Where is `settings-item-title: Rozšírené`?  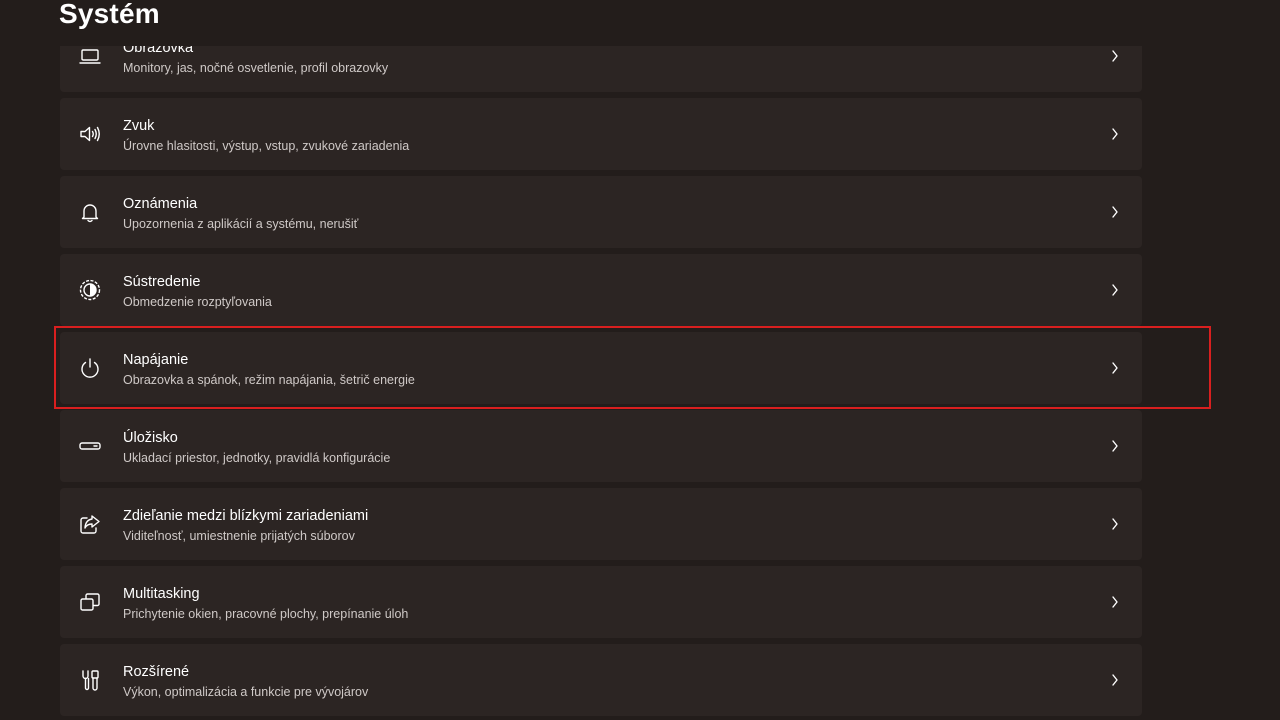
settings-item-title: Rozšírené is located at coordinates (156, 672).